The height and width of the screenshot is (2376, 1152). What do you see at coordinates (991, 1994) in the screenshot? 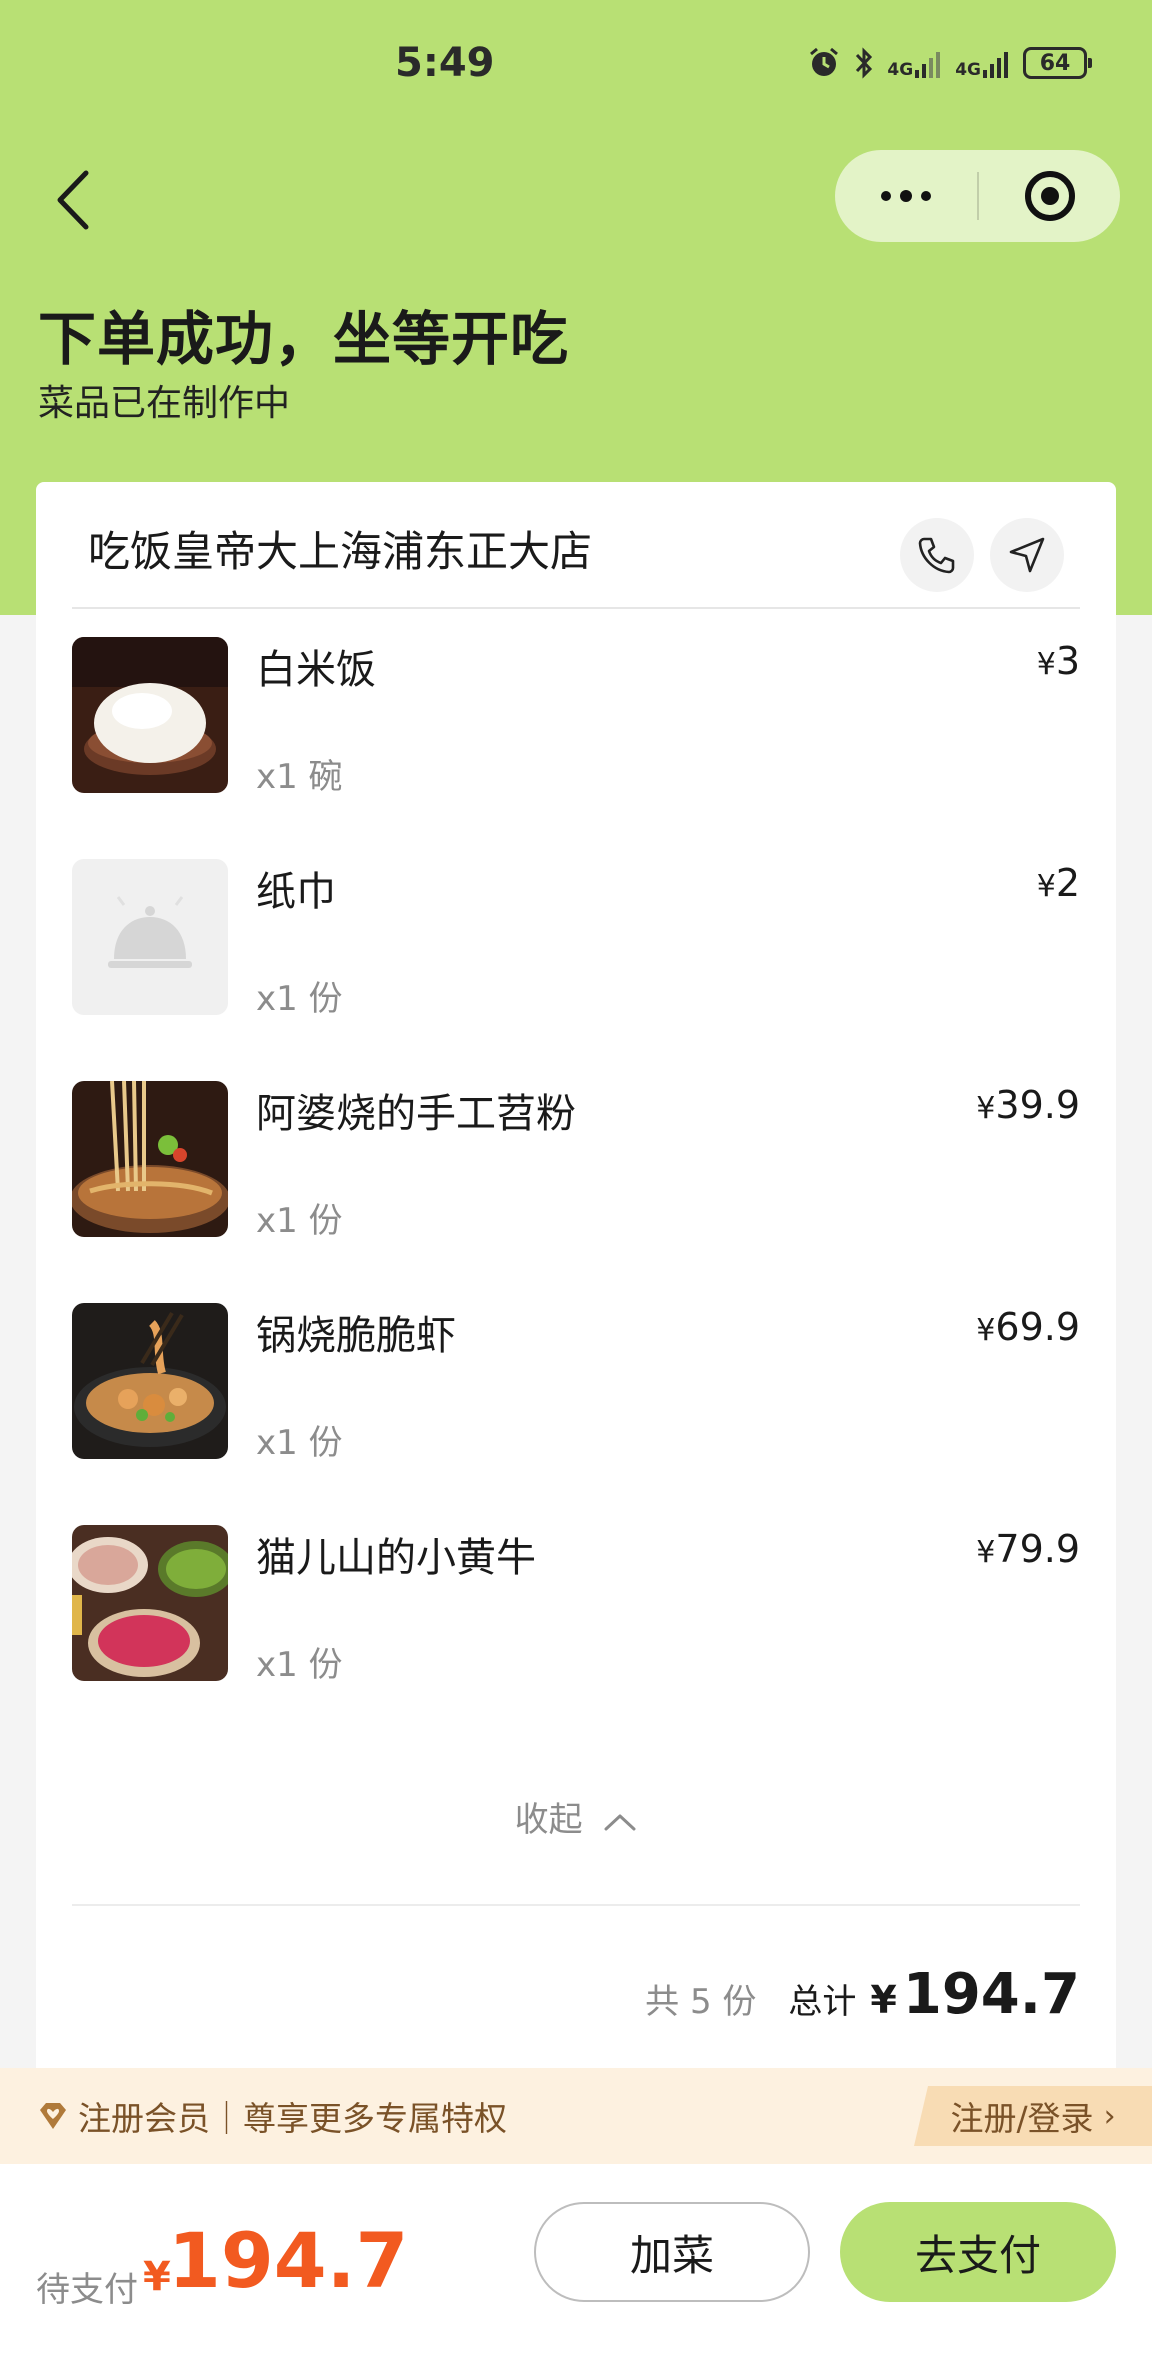
I see `total-amount: 194.7` at bounding box center [991, 1994].